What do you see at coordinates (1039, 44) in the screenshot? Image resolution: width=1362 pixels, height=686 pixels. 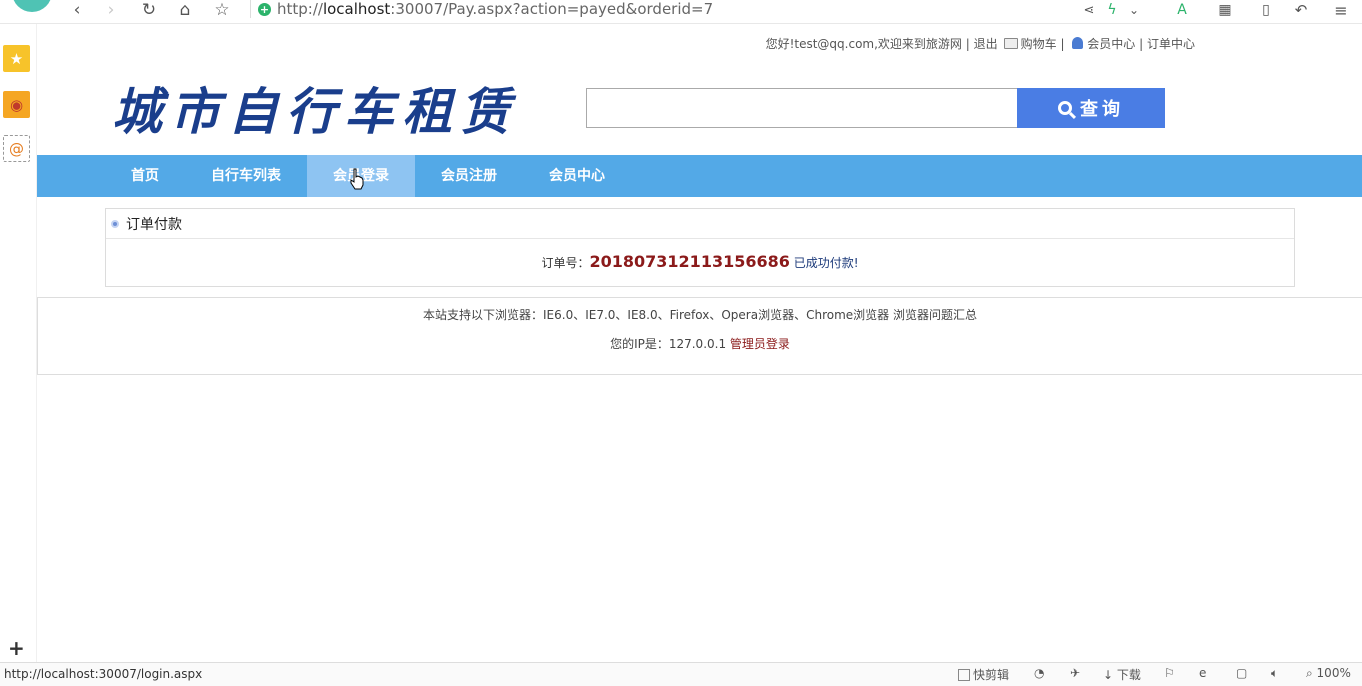 I see `cart-link: 购物车` at bounding box center [1039, 44].